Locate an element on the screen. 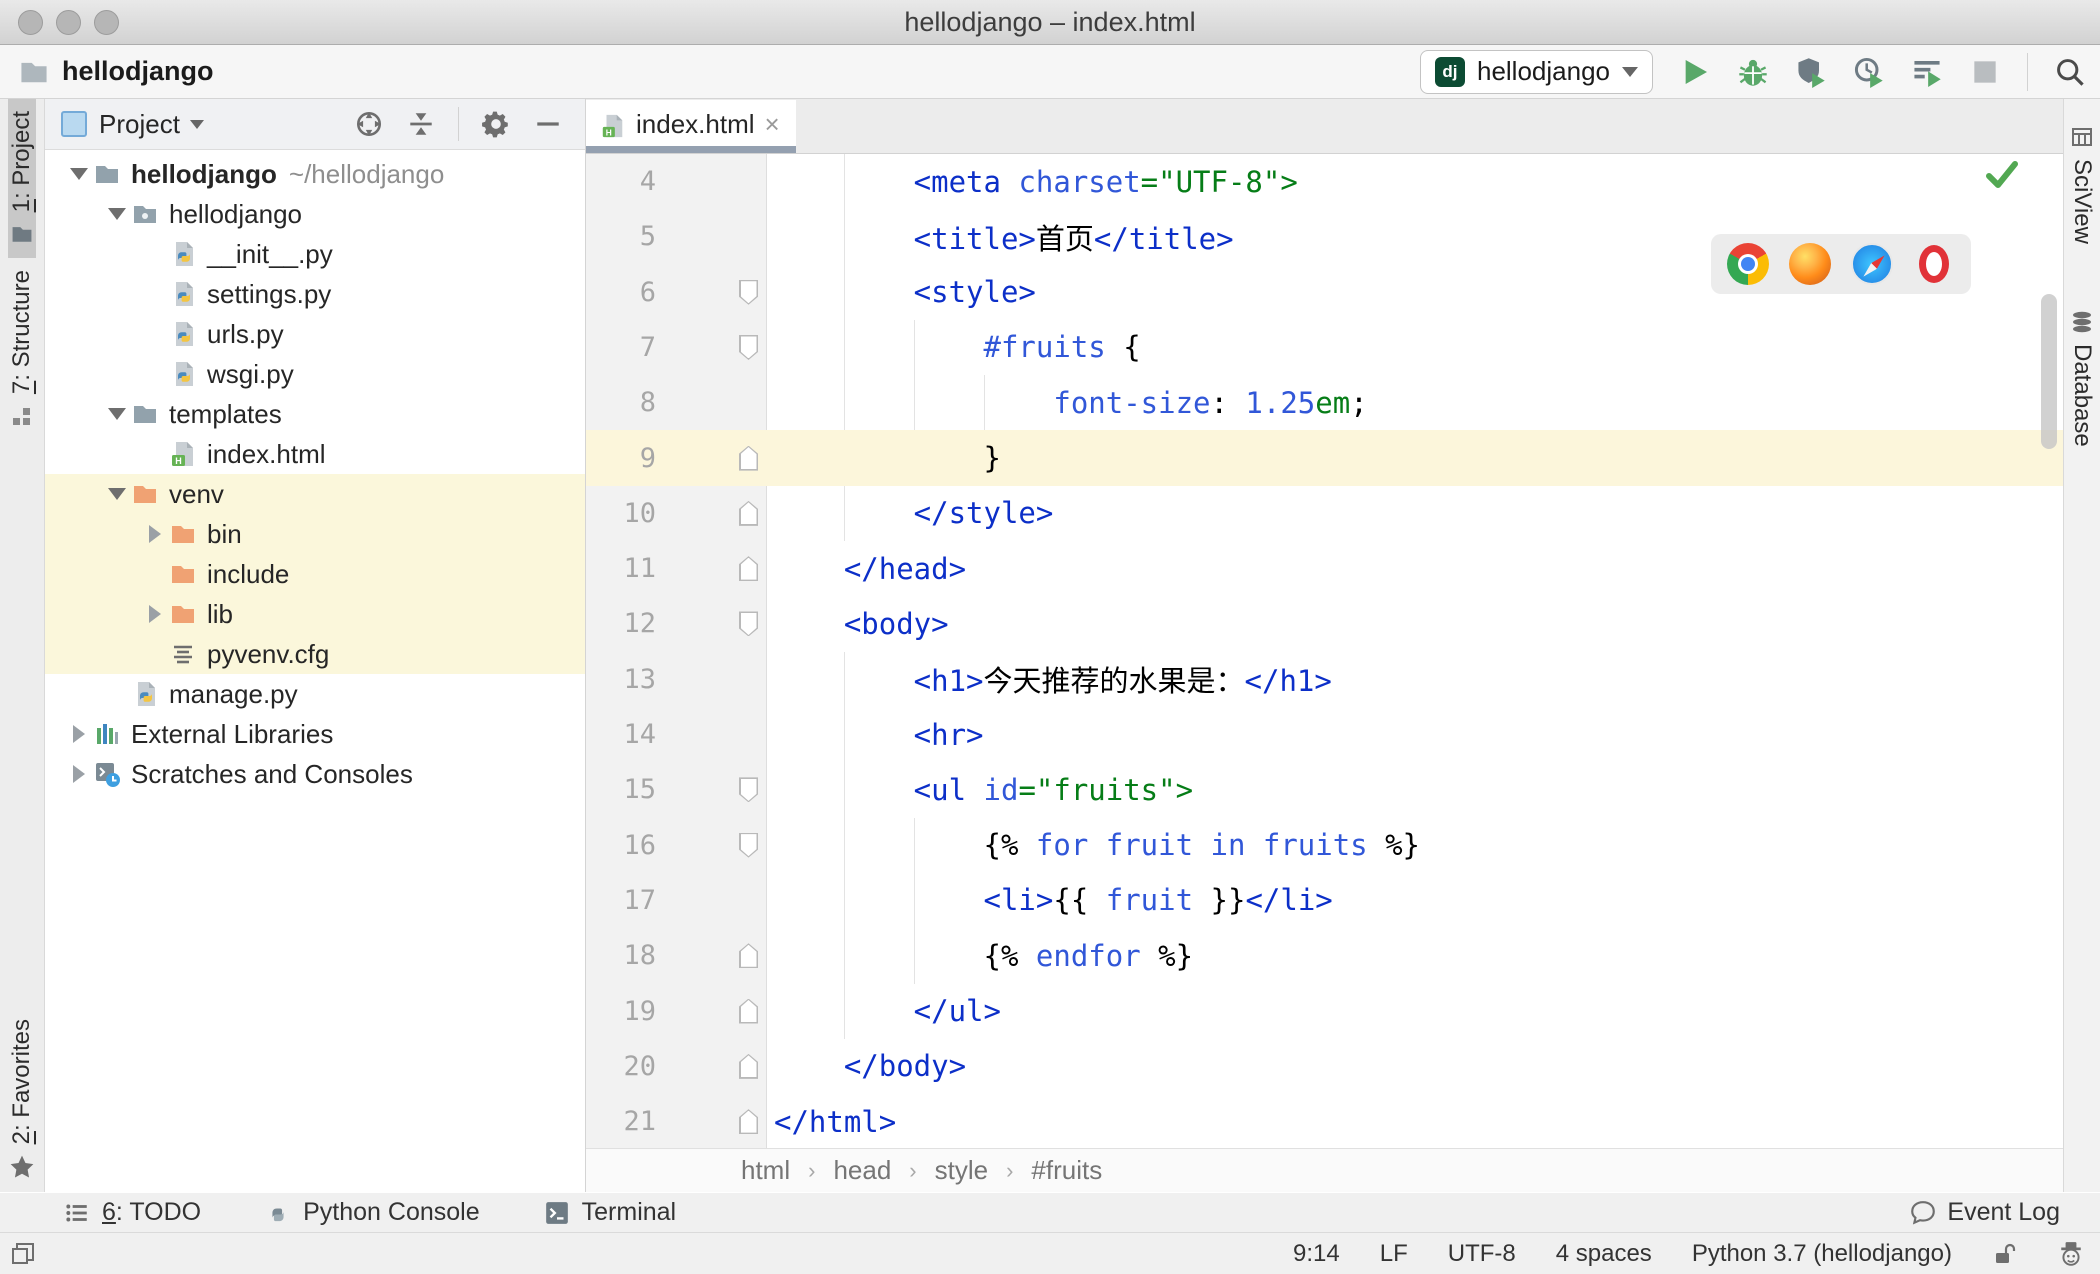 The height and width of the screenshot is (1274, 2100). close-tab-icon: × is located at coordinates (772, 124).